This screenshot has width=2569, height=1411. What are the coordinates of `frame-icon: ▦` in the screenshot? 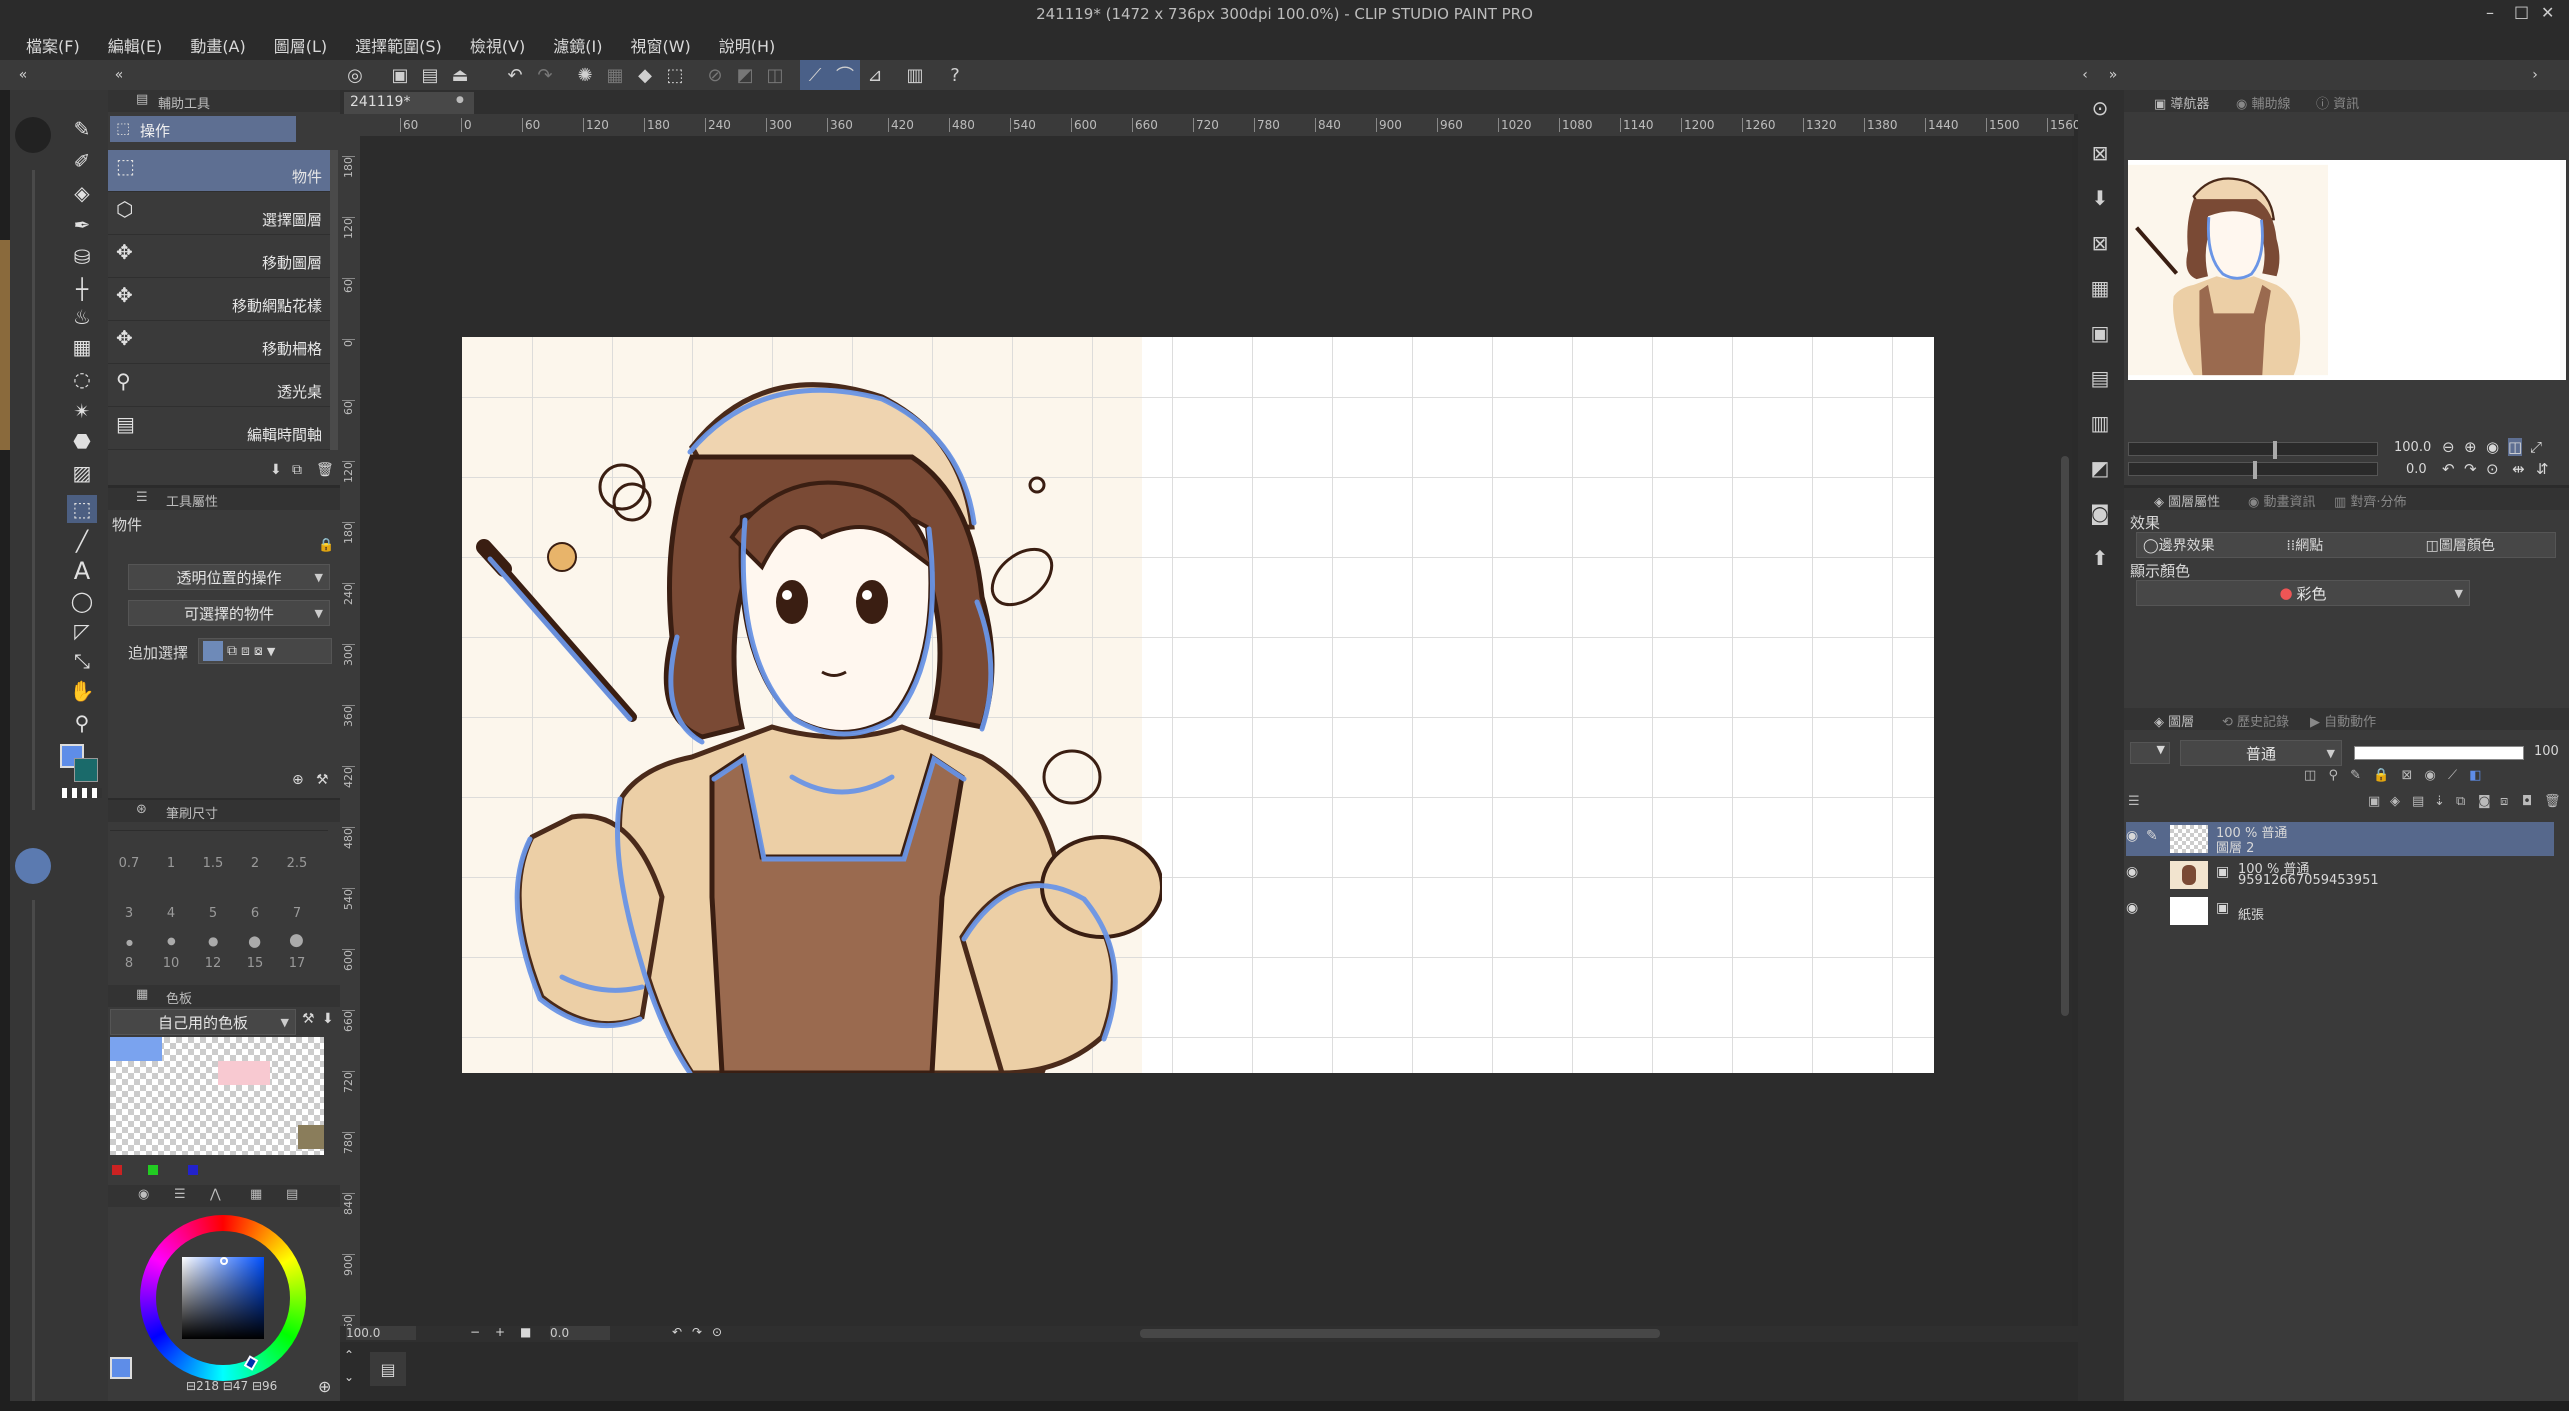 It's located at (82, 347).